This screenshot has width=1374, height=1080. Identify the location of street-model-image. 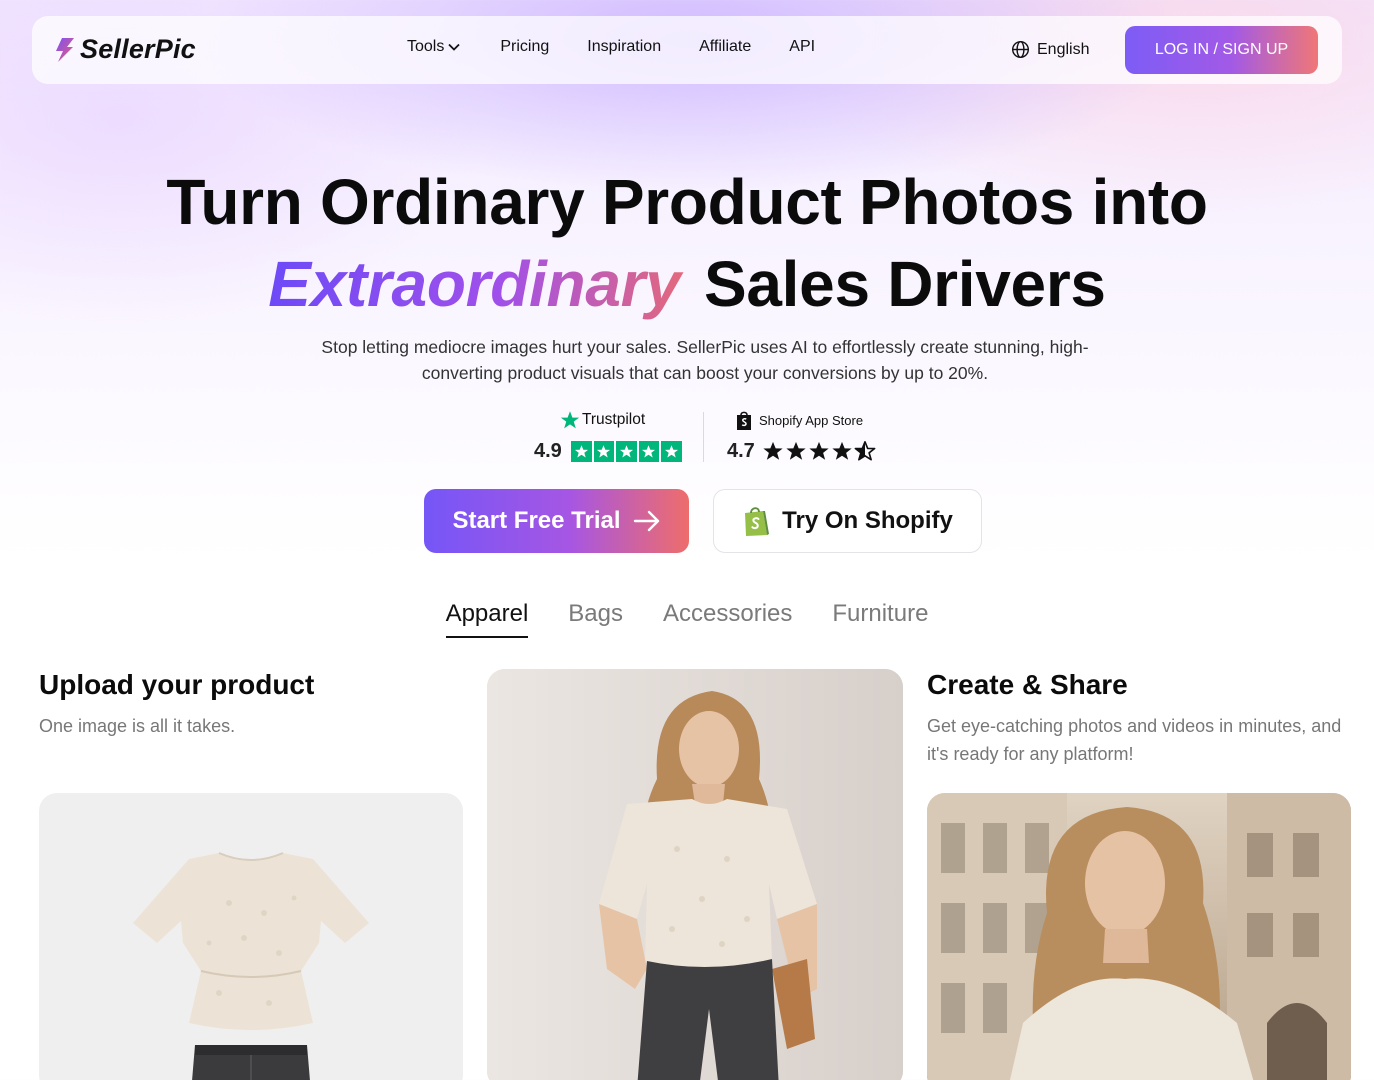
(1139, 936).